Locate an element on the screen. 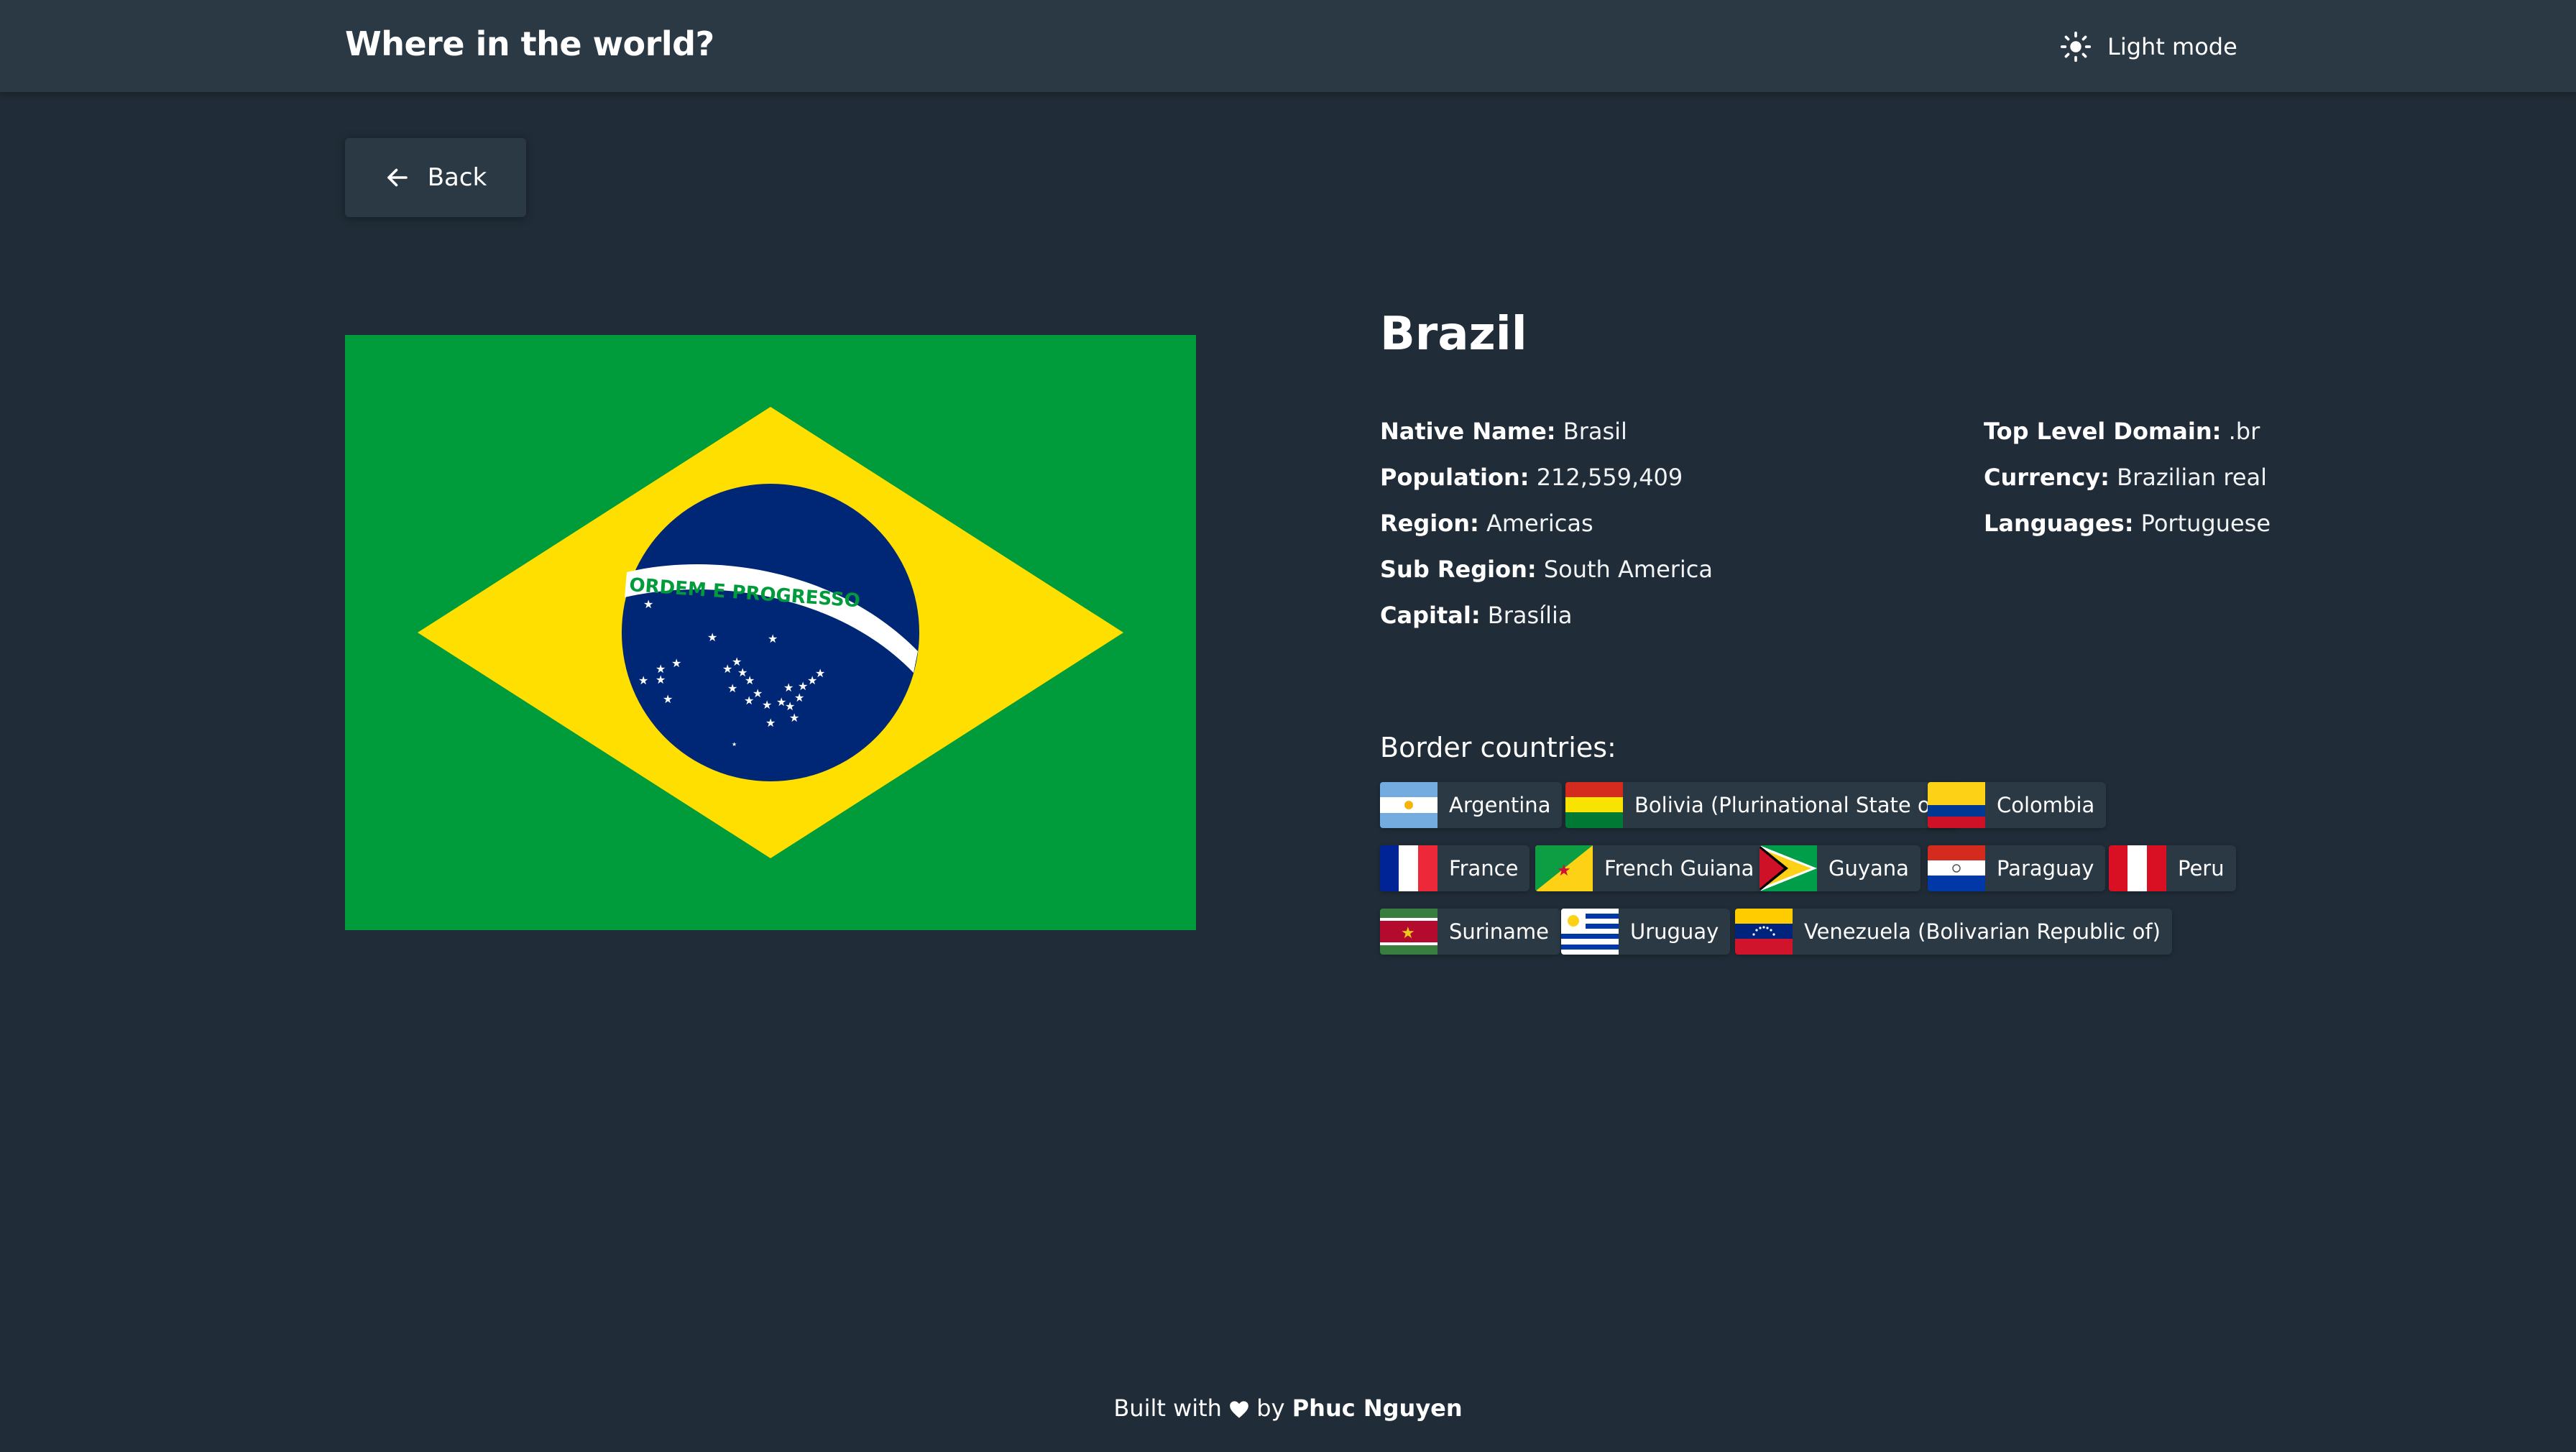 The image size is (2576, 1452). border-country-peru: Peru is located at coordinates (2172, 868).